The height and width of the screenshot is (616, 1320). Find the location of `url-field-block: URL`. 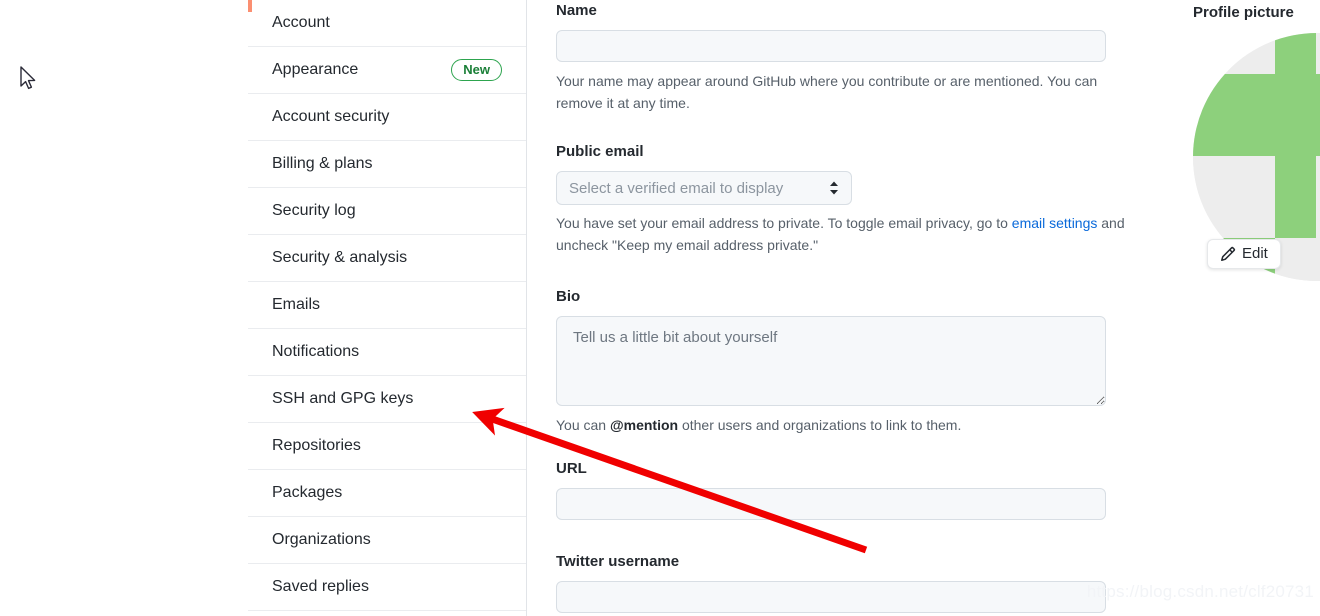

url-field-block: URL is located at coordinates (831, 490).